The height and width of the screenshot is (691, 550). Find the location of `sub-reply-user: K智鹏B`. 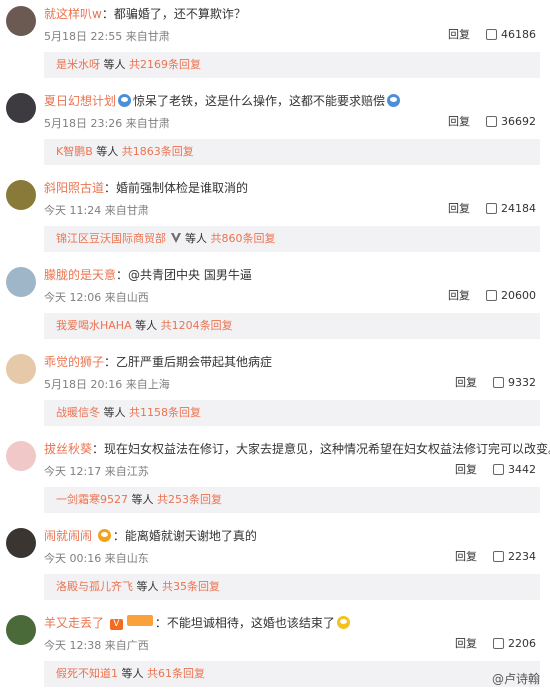

sub-reply-user: K智鹏B is located at coordinates (74, 151).